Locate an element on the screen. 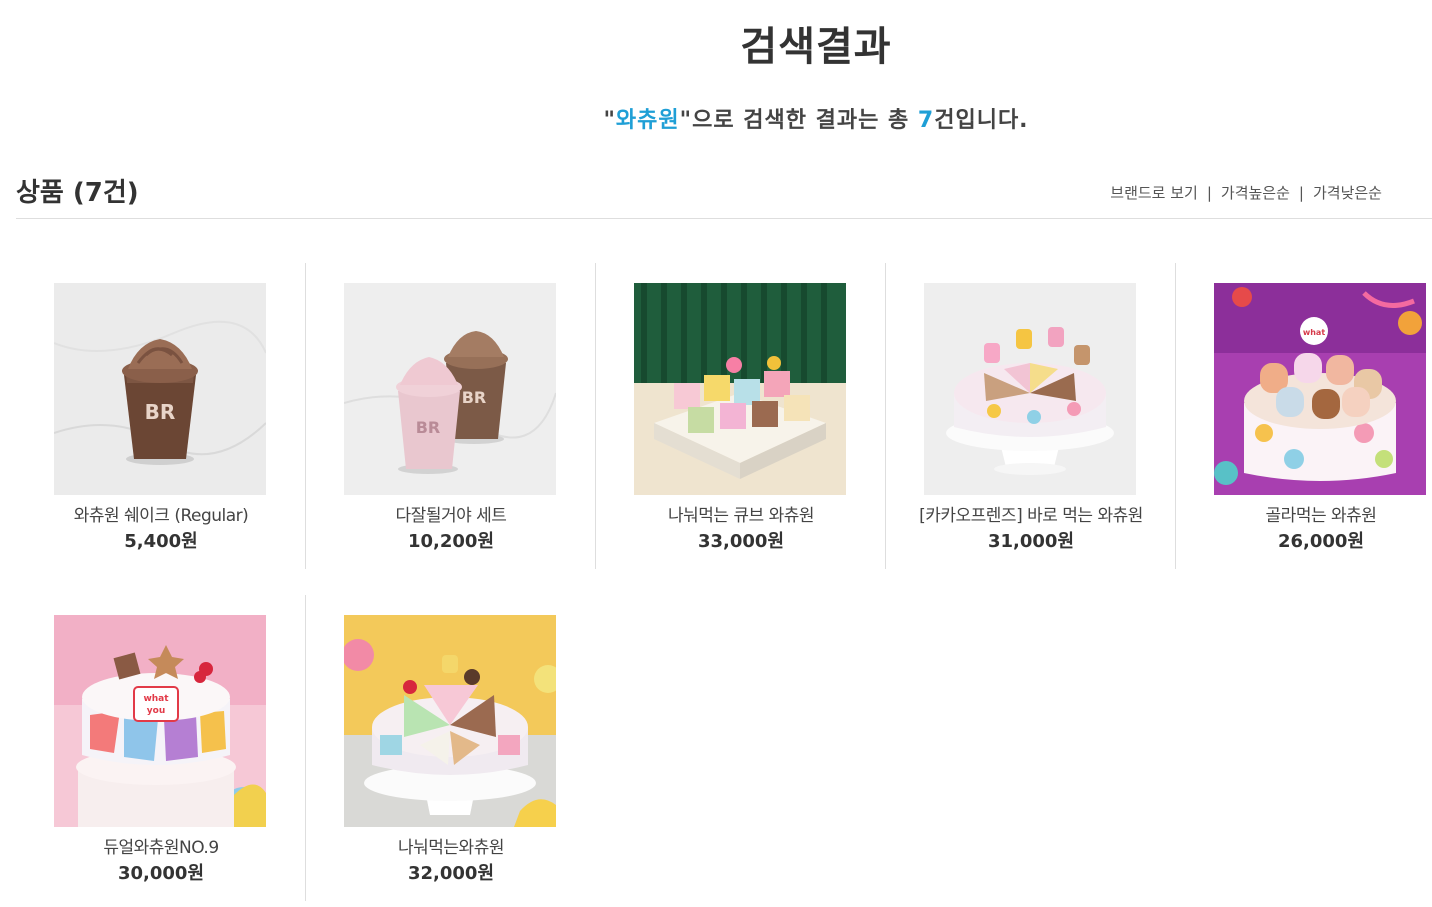 The image size is (1432, 907). product-image-pick-cake: what is located at coordinates (1320, 389).